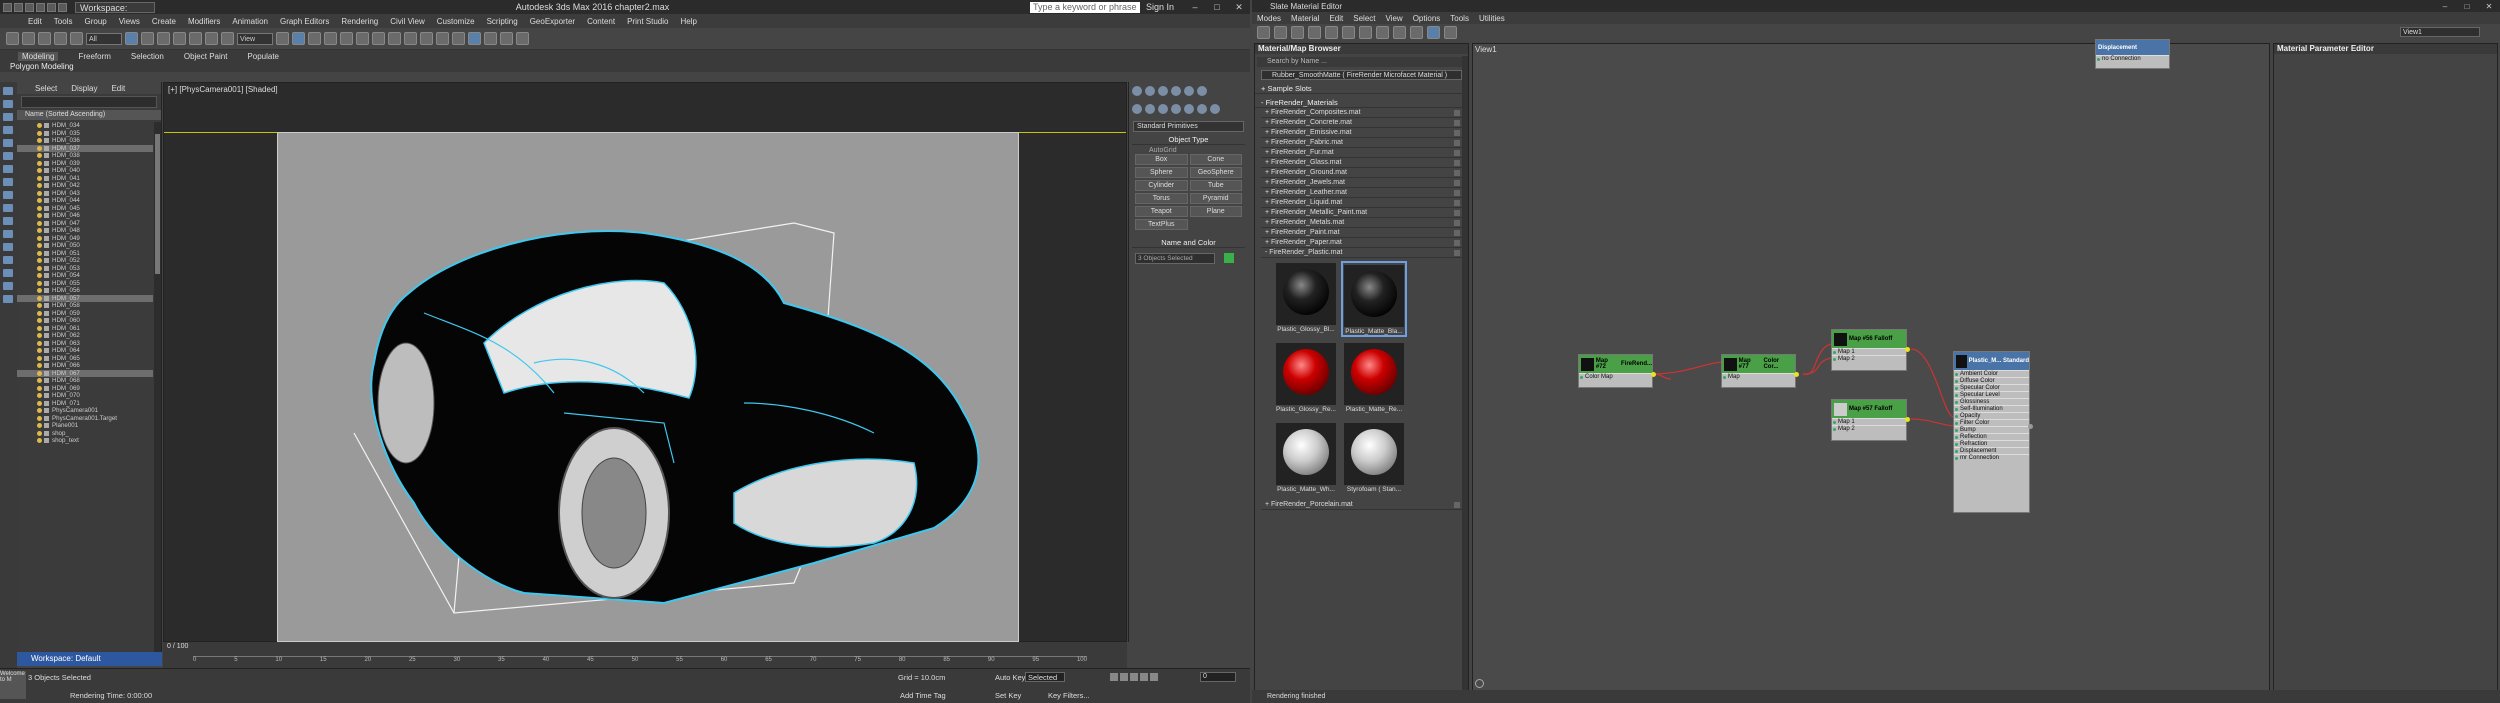 This screenshot has height=703, width=2500. I want to click on workspace-dropdown: Workspace: Default, so click(115, 12).